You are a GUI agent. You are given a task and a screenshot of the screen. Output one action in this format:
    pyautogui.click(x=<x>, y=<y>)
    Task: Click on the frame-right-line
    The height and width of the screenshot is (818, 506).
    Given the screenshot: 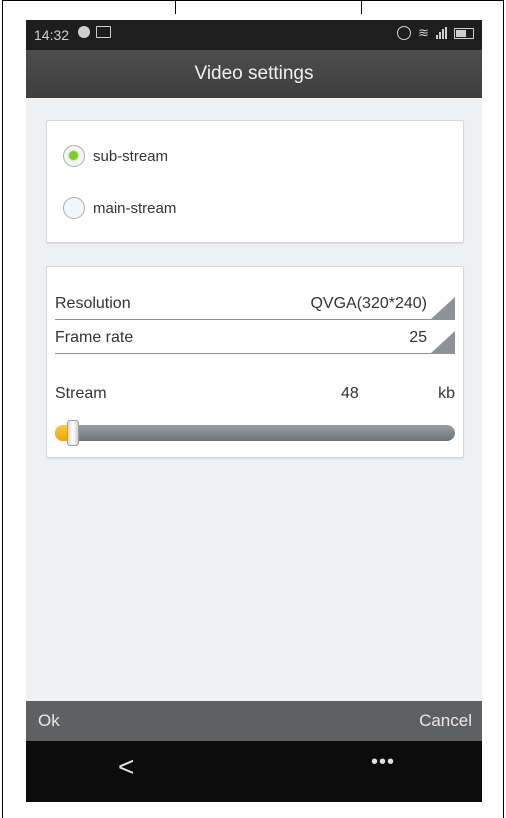 What is the action you would take?
    pyautogui.click(x=503, y=409)
    